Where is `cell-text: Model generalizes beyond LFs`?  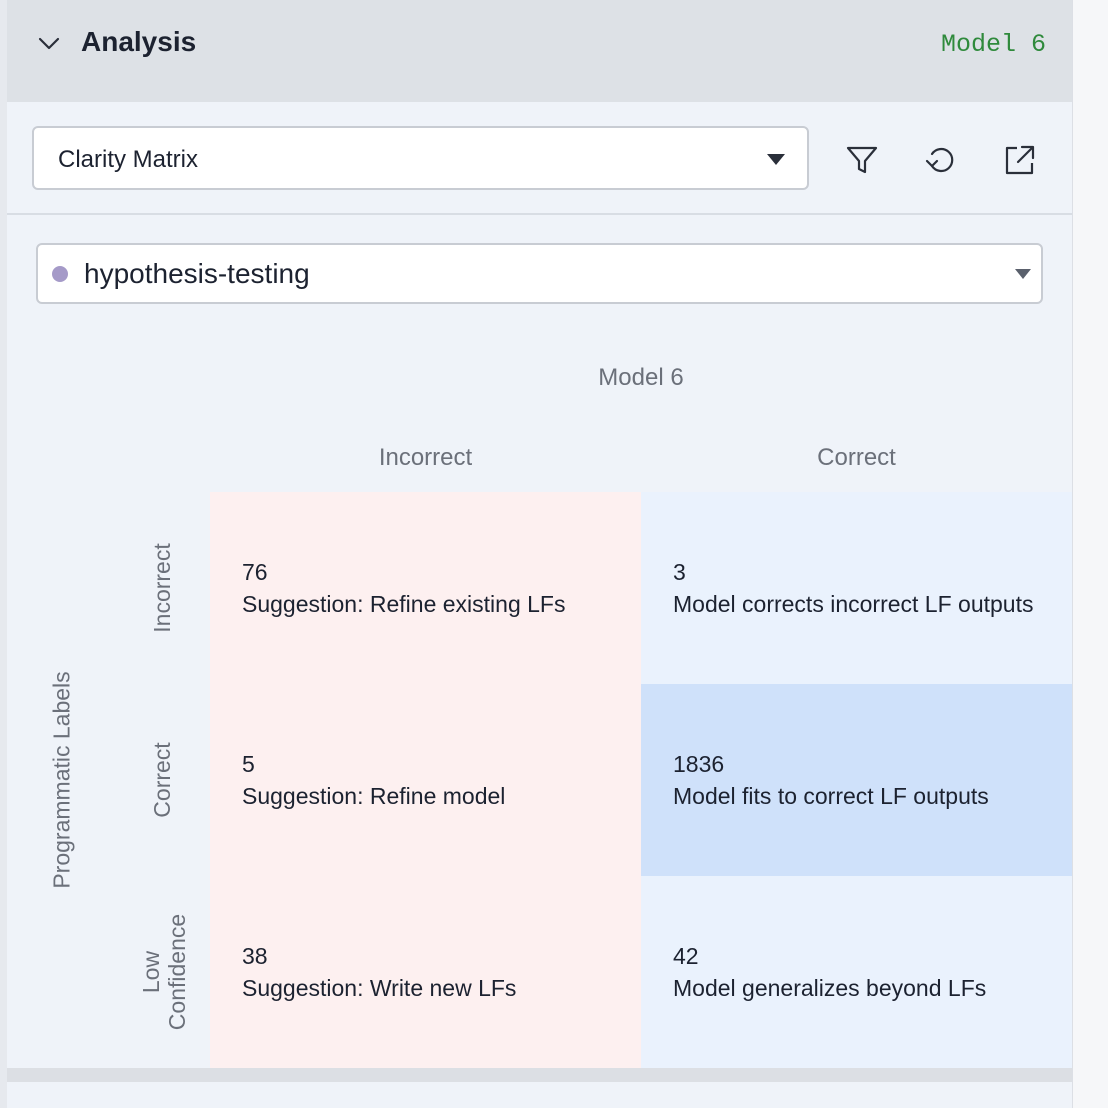 cell-text: Model generalizes beyond LFs is located at coordinates (830, 988).